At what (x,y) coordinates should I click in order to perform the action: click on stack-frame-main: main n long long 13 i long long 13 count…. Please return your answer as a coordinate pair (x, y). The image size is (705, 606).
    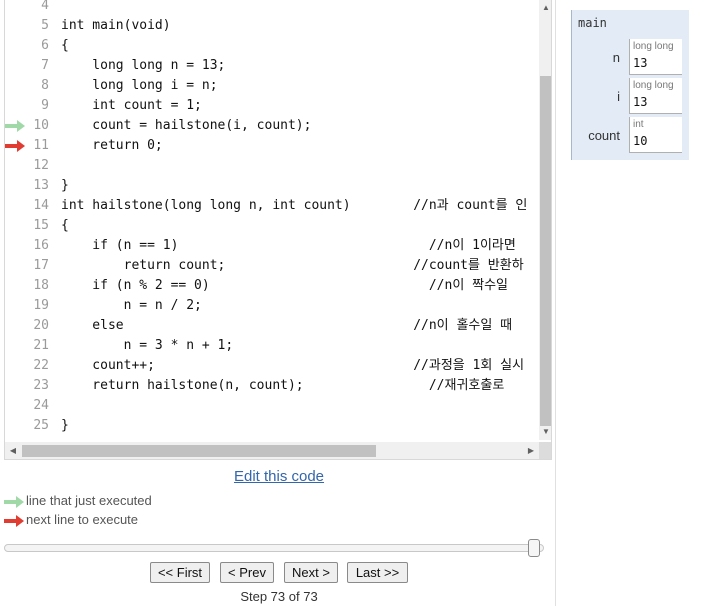
    Looking at the image, I should click on (630, 85).